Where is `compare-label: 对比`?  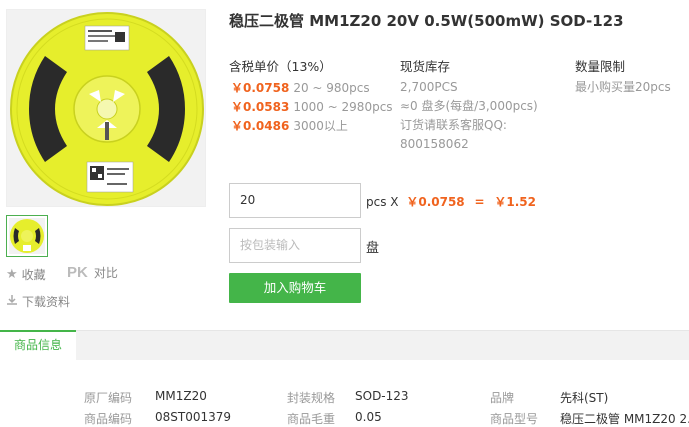
compare-label: 对比 is located at coordinates (105, 273).